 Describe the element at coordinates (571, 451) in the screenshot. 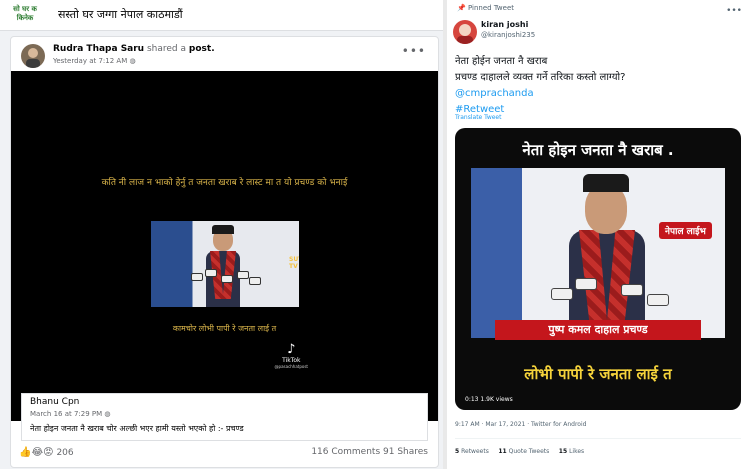

I see `likes-stat: 15 Likes` at that location.